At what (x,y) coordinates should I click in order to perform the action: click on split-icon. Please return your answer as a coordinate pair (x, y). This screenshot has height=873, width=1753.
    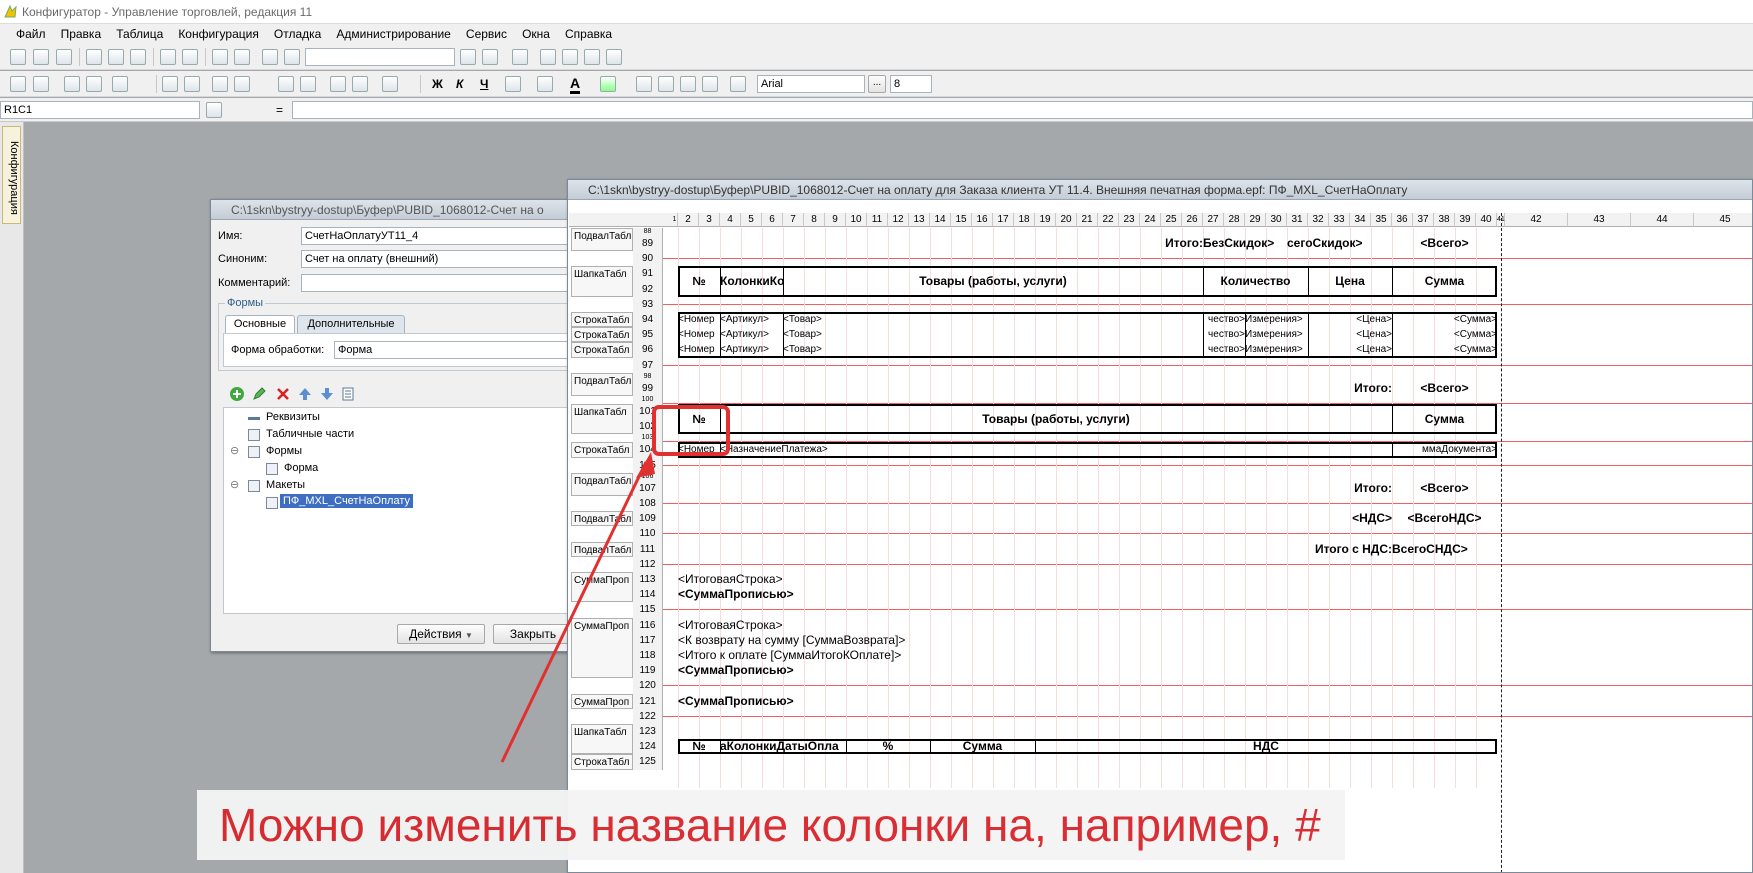
    Looking at the image, I should click on (308, 84).